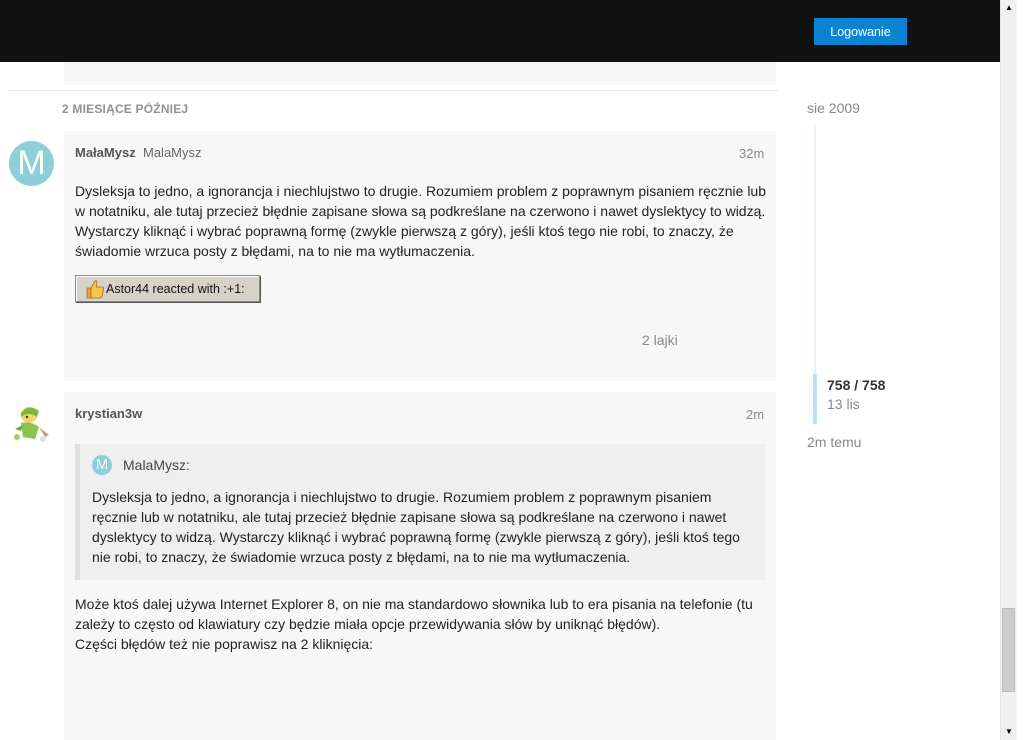  I want to click on scroll-down-arrow-icon: ▼, so click(1009, 732).